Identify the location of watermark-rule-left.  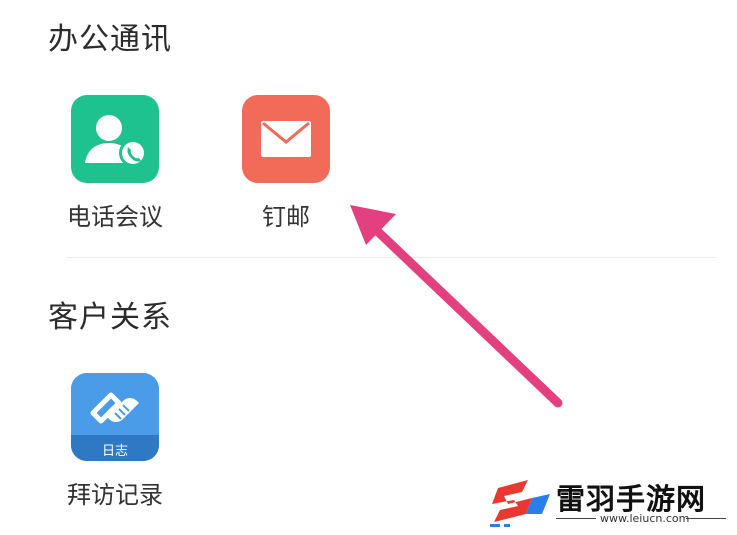
(576, 518).